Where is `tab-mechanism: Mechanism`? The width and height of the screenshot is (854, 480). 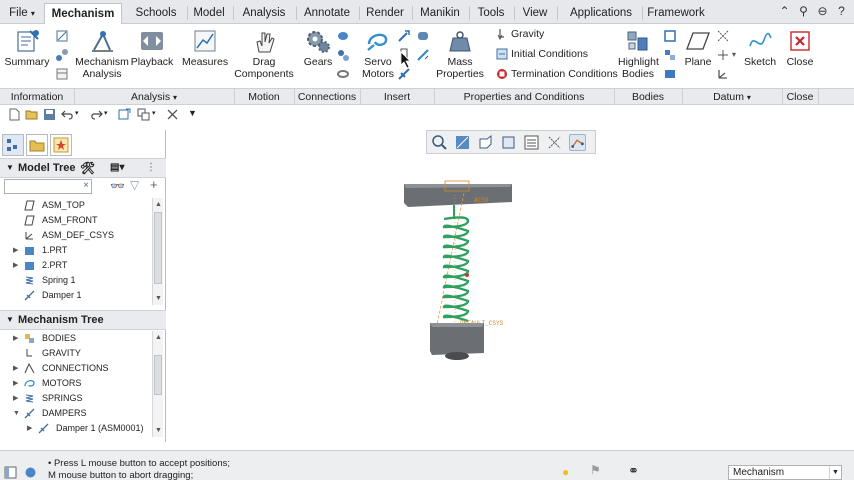 tab-mechanism: Mechanism is located at coordinates (83, 13).